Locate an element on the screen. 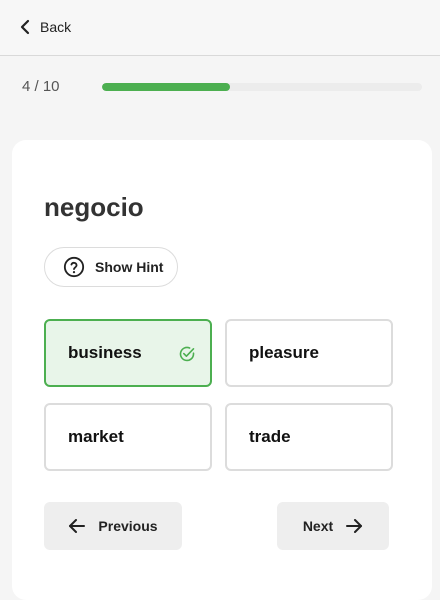  previous-button: Previous is located at coordinates (113, 526).